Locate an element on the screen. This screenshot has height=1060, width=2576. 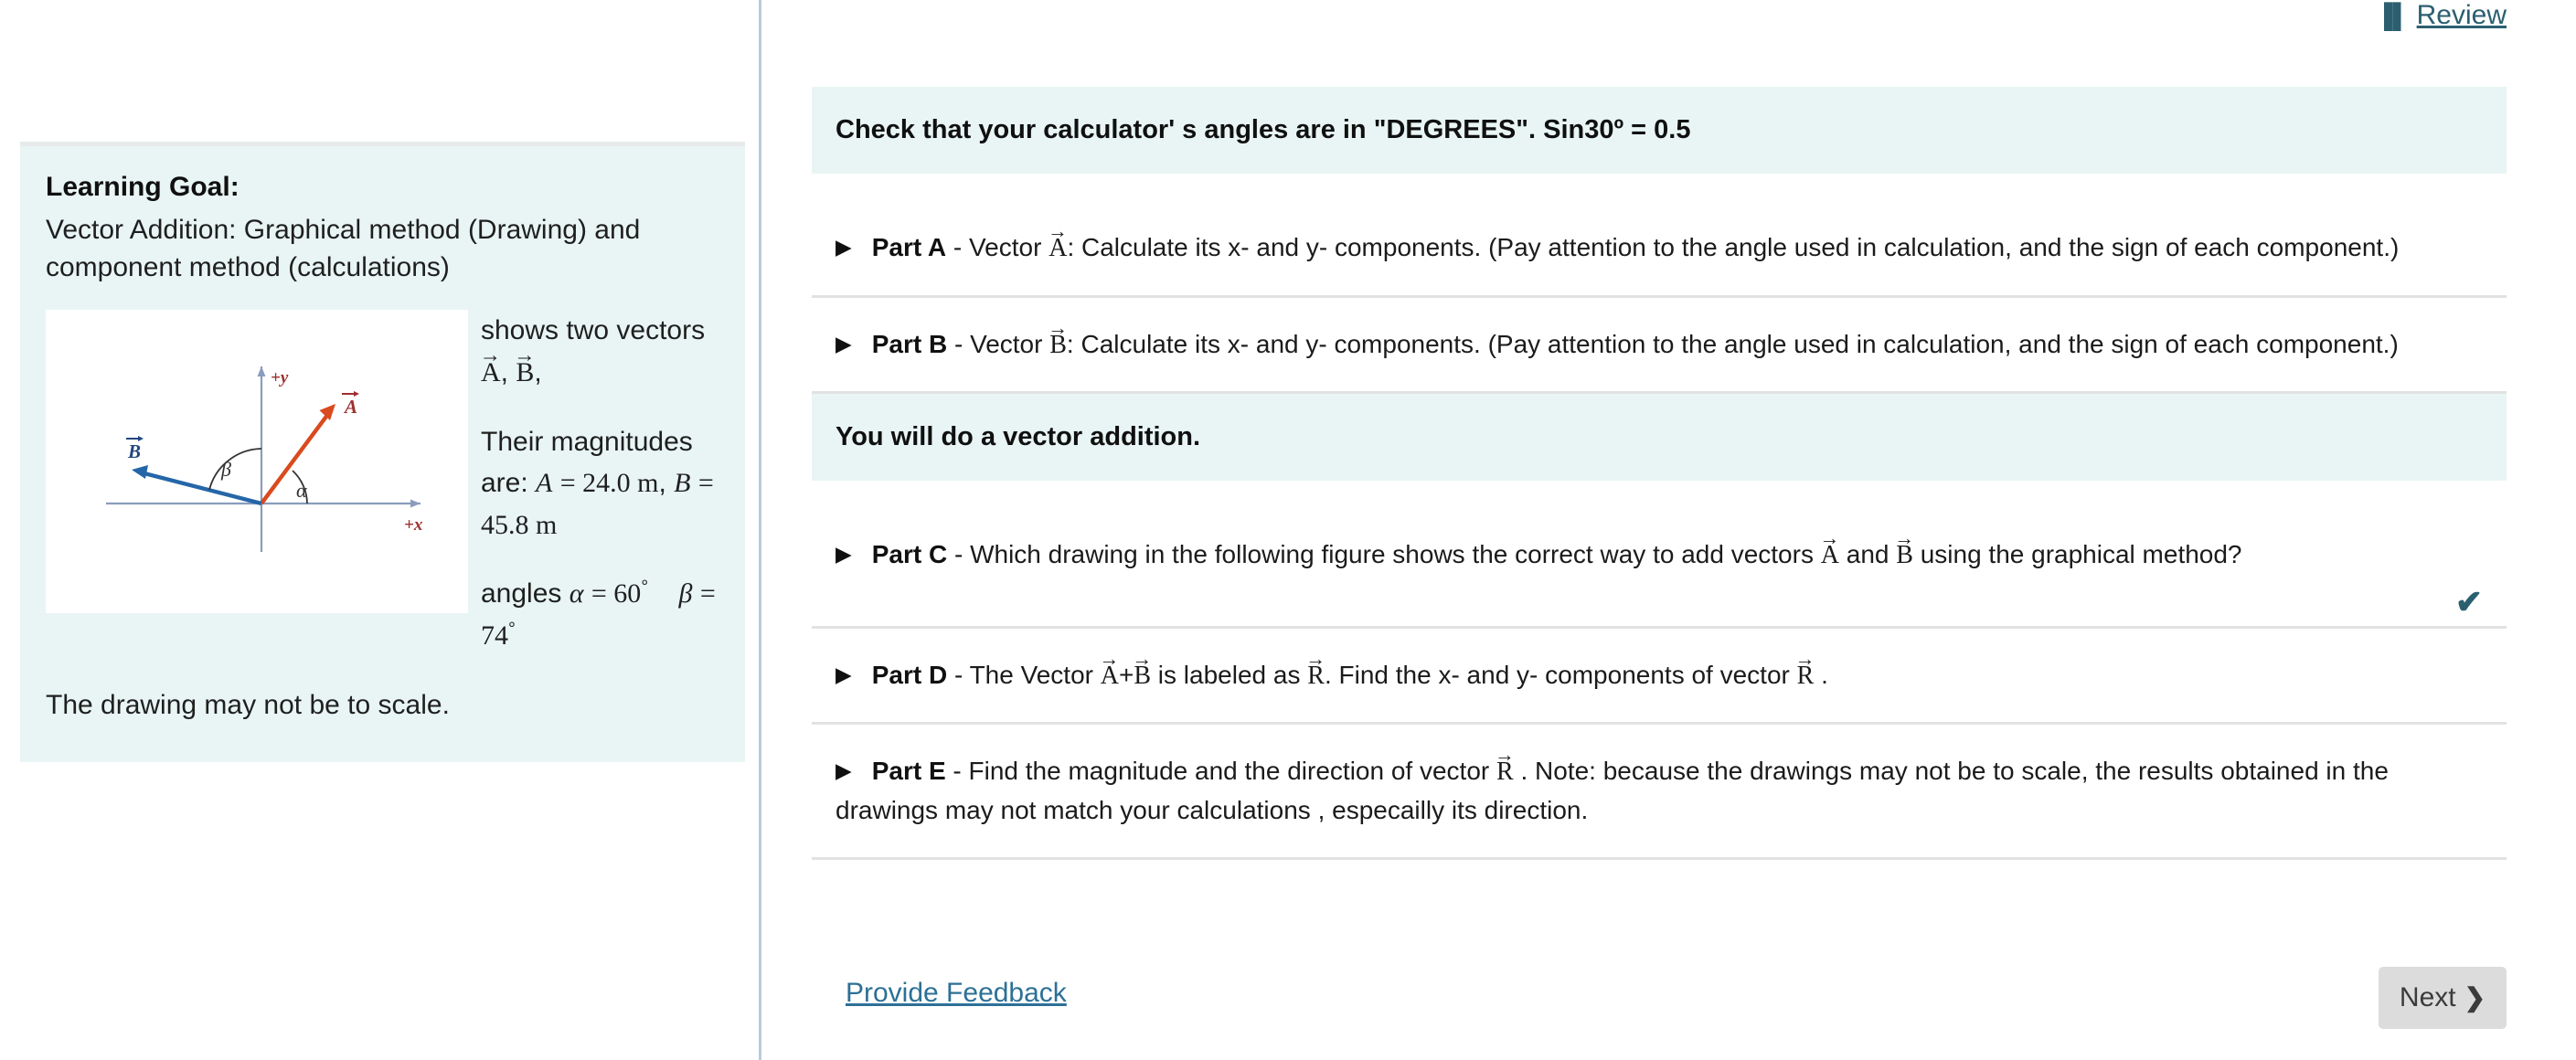
part-b-text-before: Vector is located at coordinates (1010, 343).